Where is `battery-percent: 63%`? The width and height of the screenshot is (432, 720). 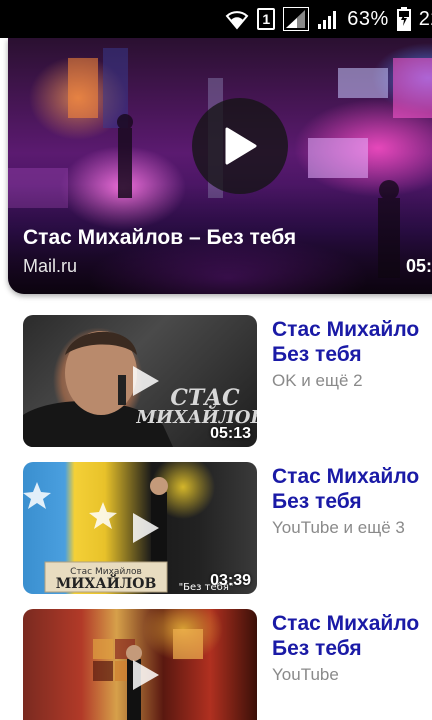 battery-percent: 63% is located at coordinates (368, 18).